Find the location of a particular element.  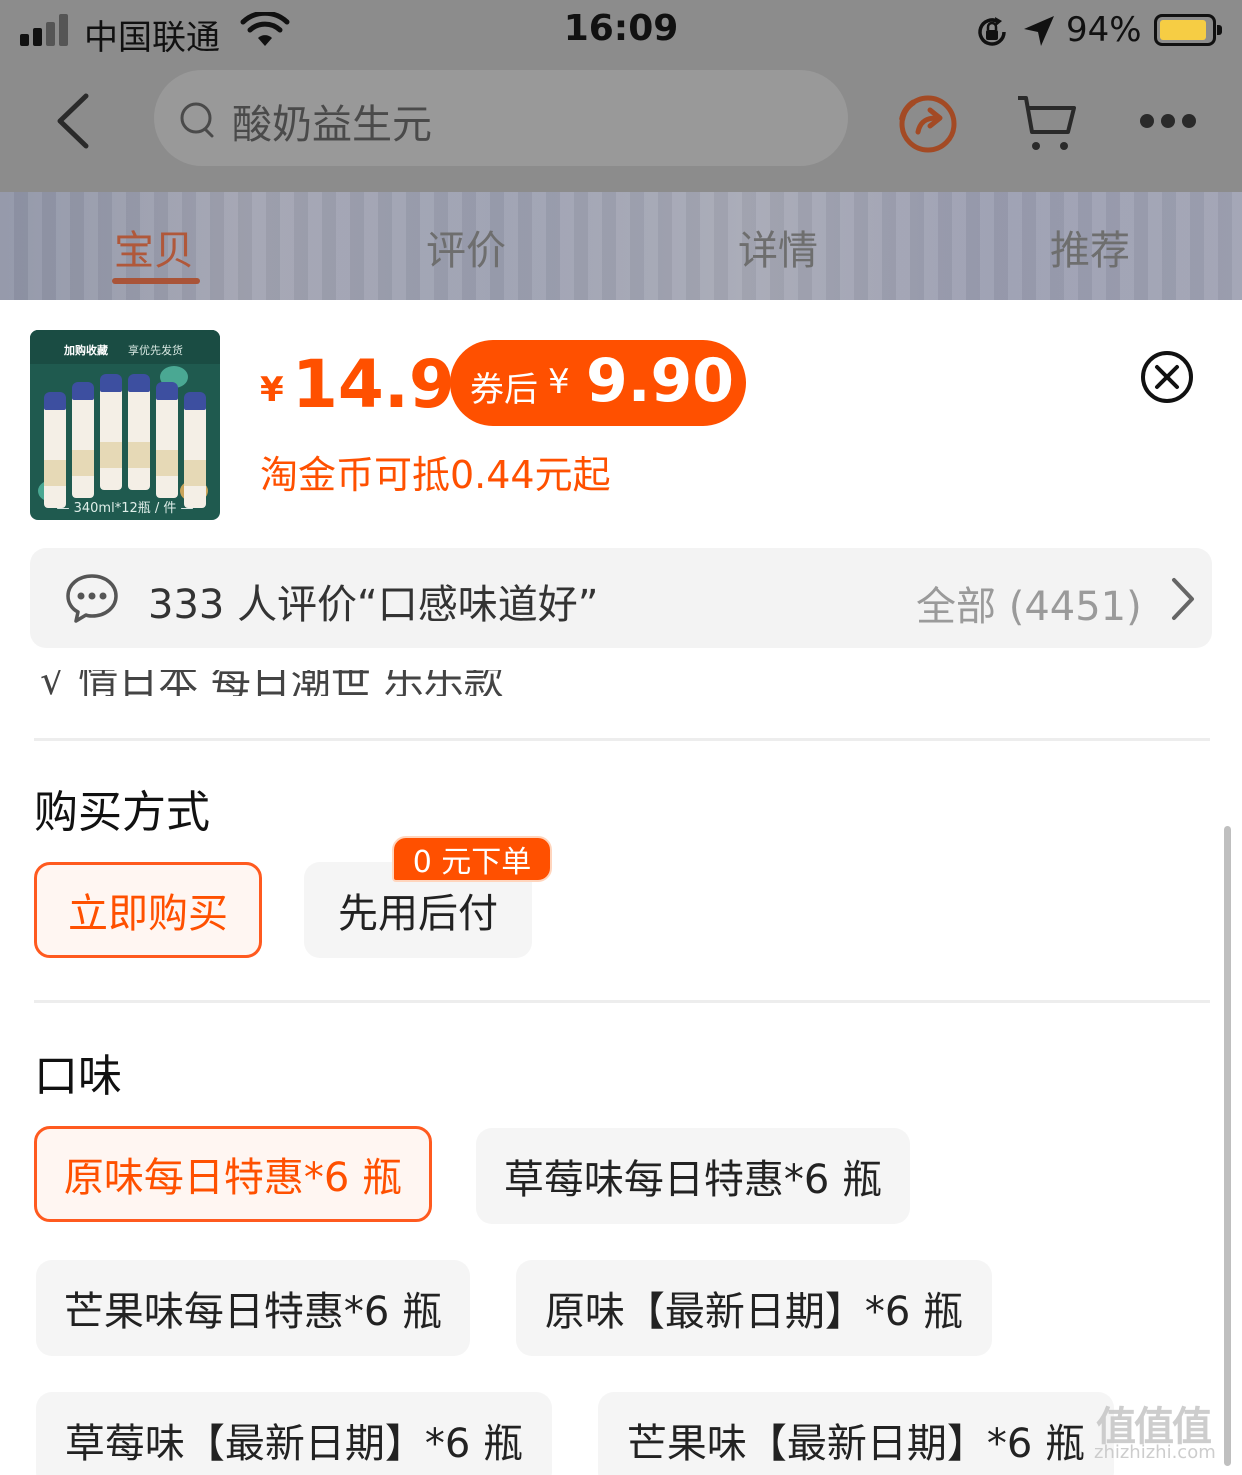

coupon-price-pill: 券后 ¥ 9.90 is located at coordinates (598, 383).